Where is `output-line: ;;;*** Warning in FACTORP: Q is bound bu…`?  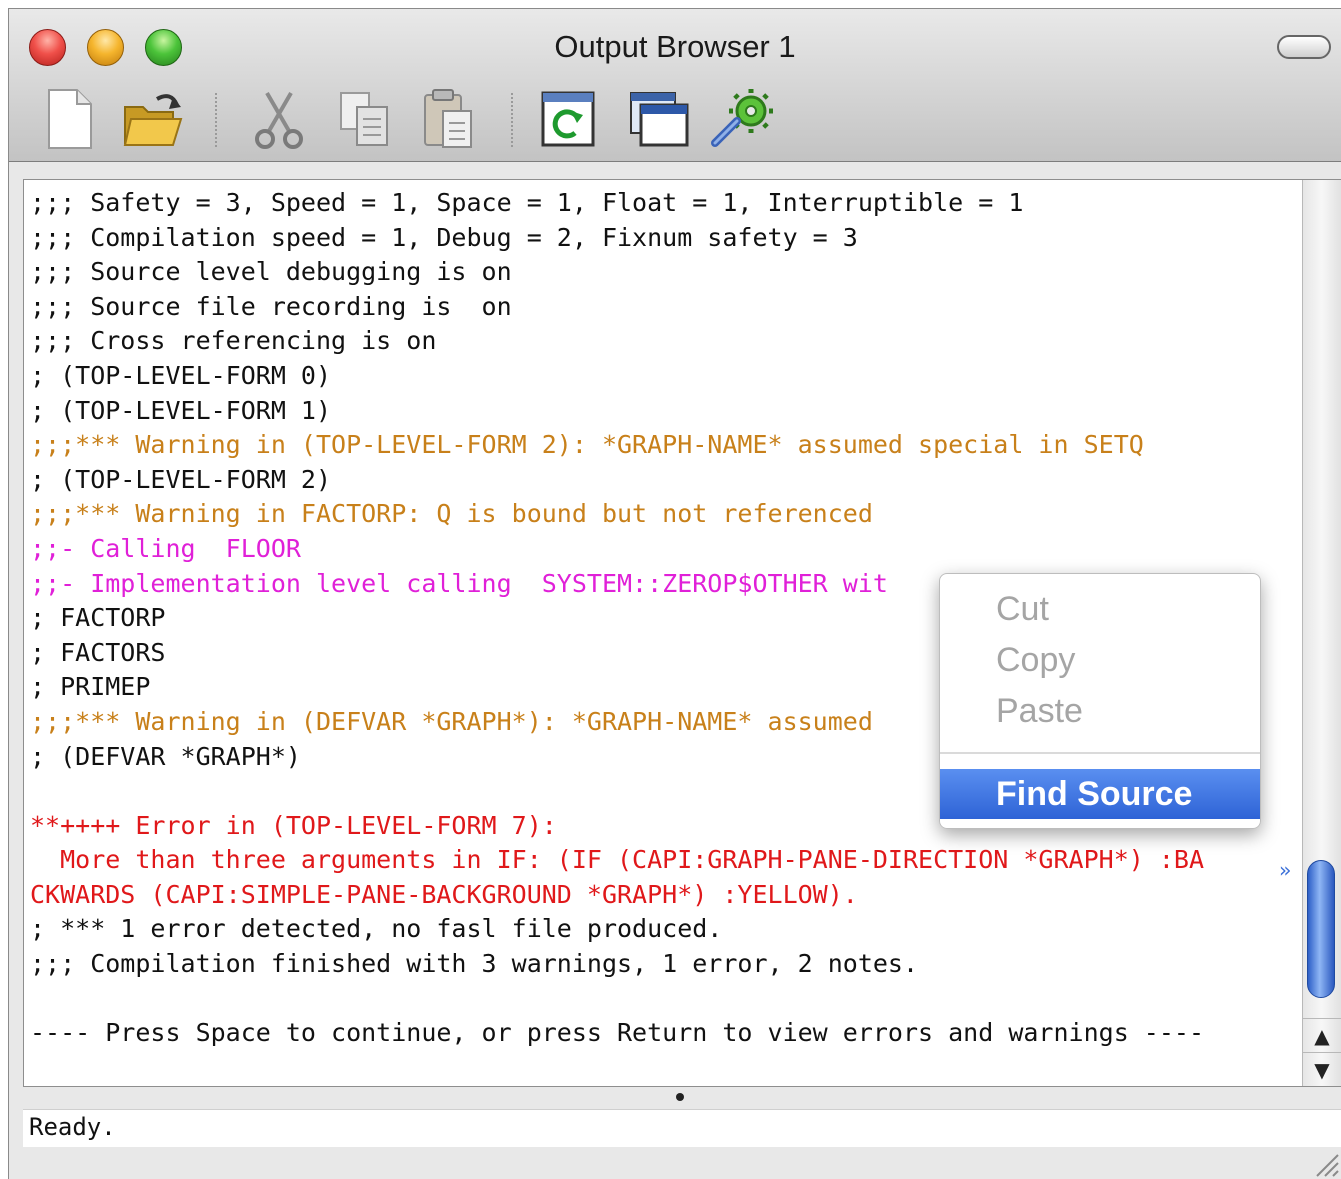 output-line: ;;;*** Warning in FACTORP: Q is bound bu… is located at coordinates (451, 514).